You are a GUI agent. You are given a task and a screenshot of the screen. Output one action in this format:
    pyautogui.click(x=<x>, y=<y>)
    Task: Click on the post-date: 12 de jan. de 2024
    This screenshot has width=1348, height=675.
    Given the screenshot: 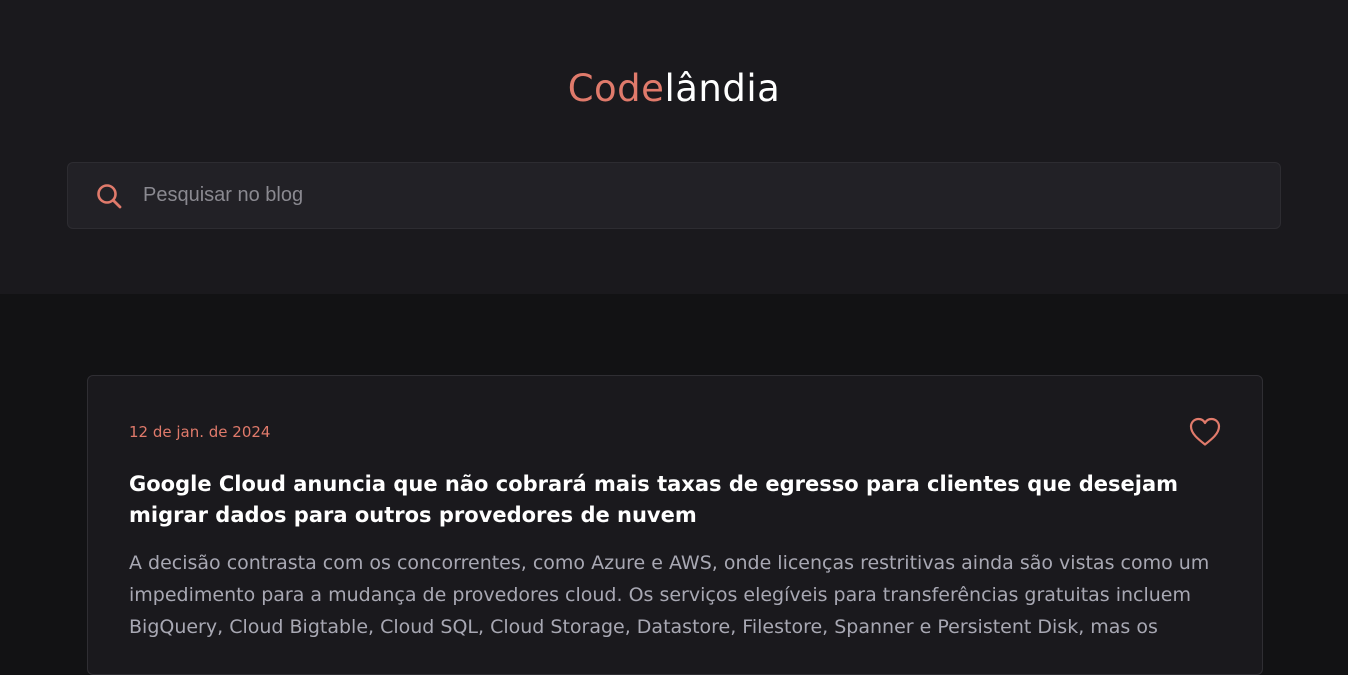 What is the action you would take?
    pyautogui.click(x=200, y=432)
    